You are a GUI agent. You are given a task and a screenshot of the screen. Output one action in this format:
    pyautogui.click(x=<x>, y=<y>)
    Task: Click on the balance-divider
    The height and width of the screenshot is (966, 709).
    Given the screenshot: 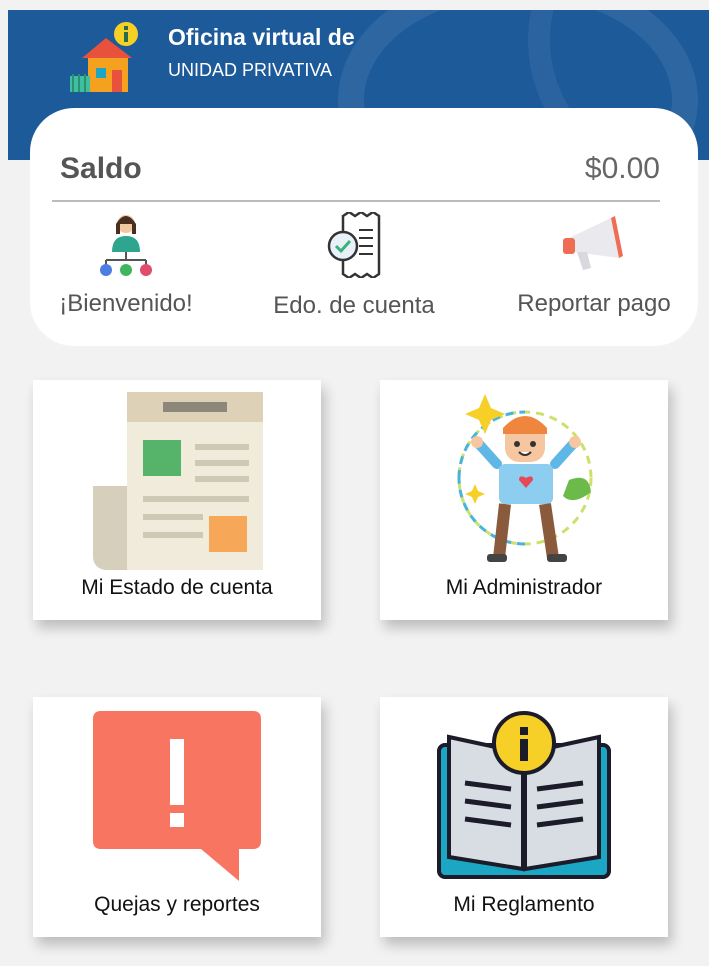 What is the action you would take?
    pyautogui.click(x=356, y=201)
    